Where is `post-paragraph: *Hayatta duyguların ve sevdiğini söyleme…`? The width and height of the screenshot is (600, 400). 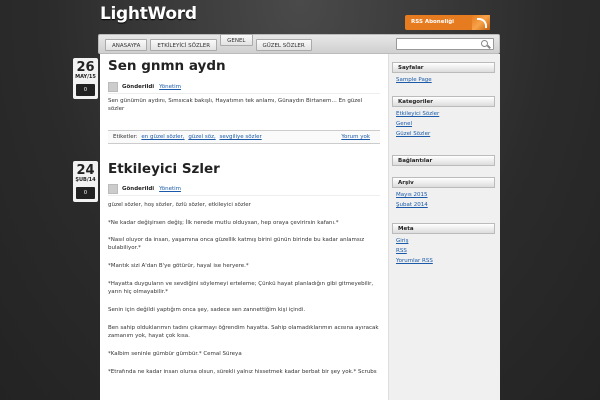
post-paragraph: *Hayatta duyguların ve sevdiğini söyleme… is located at coordinates (241, 288).